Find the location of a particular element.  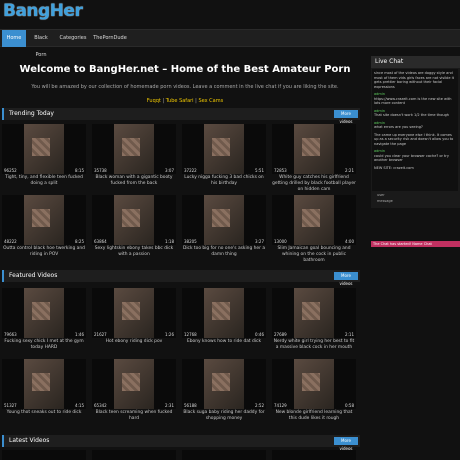

section-title: Trending Today is located at coordinates (31, 113).